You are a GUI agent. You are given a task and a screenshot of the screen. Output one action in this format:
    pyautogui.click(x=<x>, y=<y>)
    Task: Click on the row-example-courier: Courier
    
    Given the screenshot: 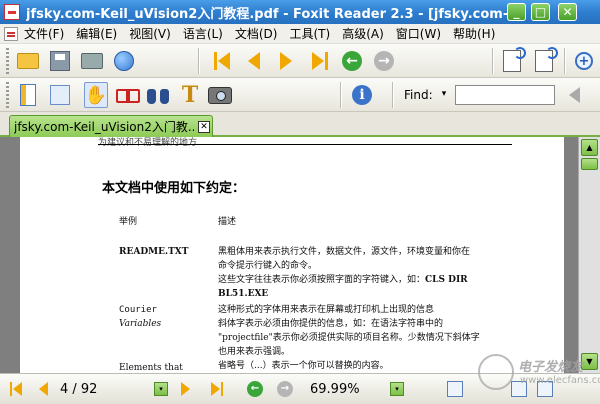 What is the action you would take?
    pyautogui.click(x=138, y=310)
    